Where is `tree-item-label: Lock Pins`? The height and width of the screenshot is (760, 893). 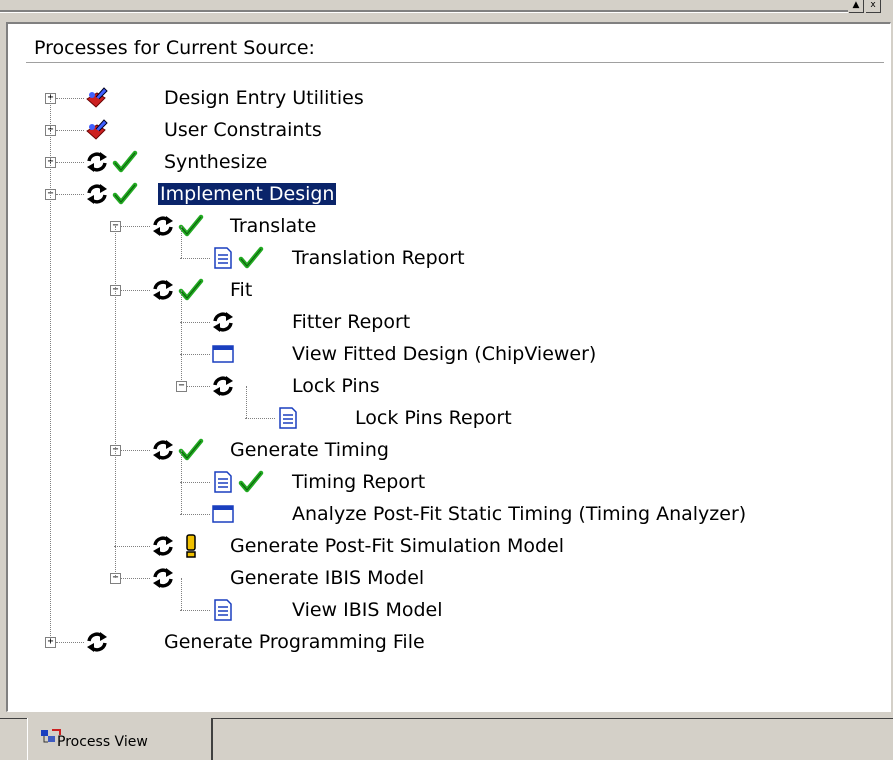
tree-item-label: Lock Pins is located at coordinates (336, 386).